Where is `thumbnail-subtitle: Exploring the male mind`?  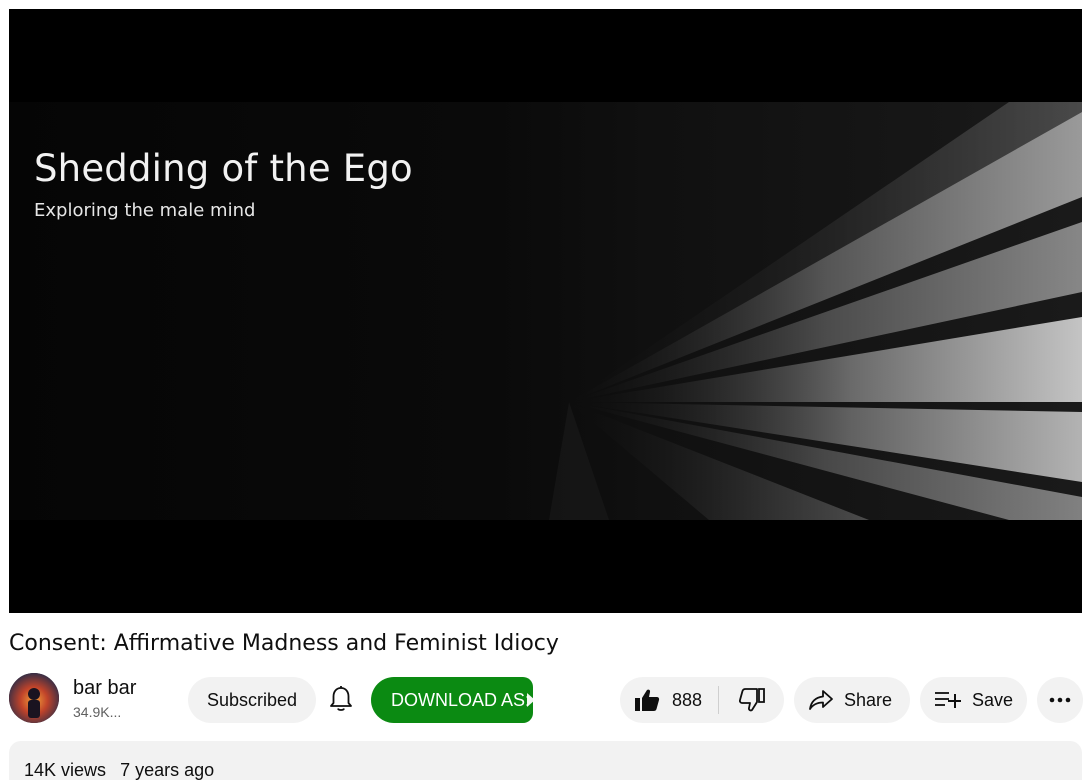
thumbnail-subtitle: Exploring the male mind is located at coordinates (145, 210).